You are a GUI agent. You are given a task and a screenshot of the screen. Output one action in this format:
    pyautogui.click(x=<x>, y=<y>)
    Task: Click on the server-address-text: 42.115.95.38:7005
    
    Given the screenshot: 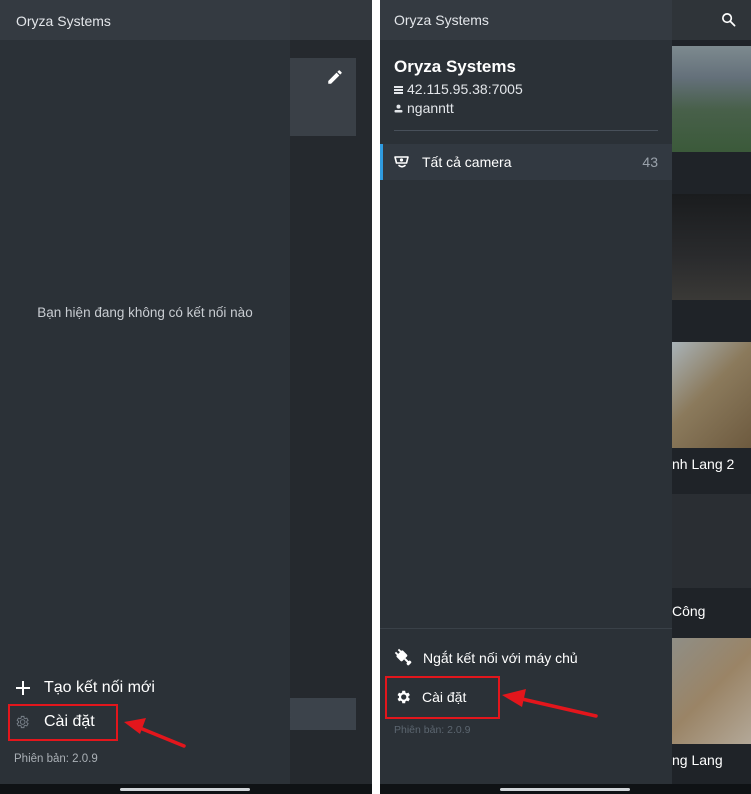 What is the action you would take?
    pyautogui.click(x=465, y=89)
    